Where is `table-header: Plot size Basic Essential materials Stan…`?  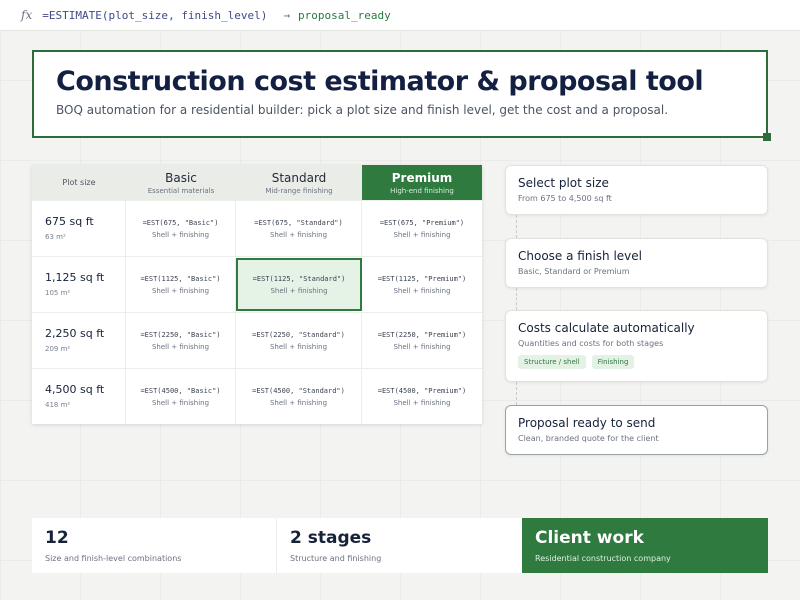
table-header: Plot size Basic Essential materials Stan… is located at coordinates (257, 182).